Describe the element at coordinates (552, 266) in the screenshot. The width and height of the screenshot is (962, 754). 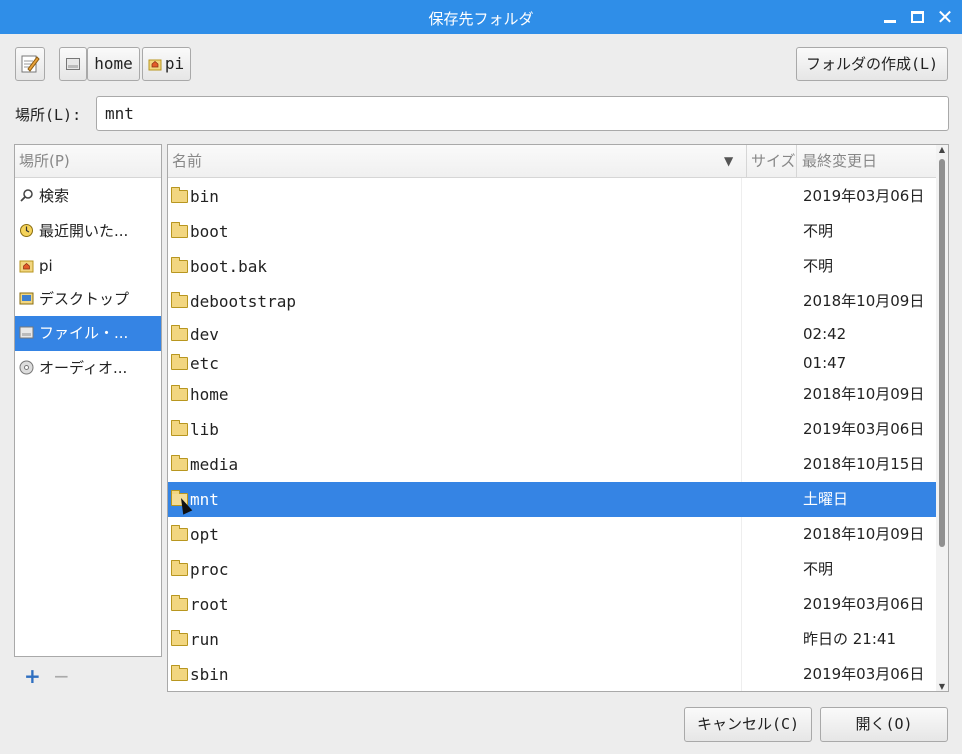
I see `file-row: boot.bak 不明` at that location.